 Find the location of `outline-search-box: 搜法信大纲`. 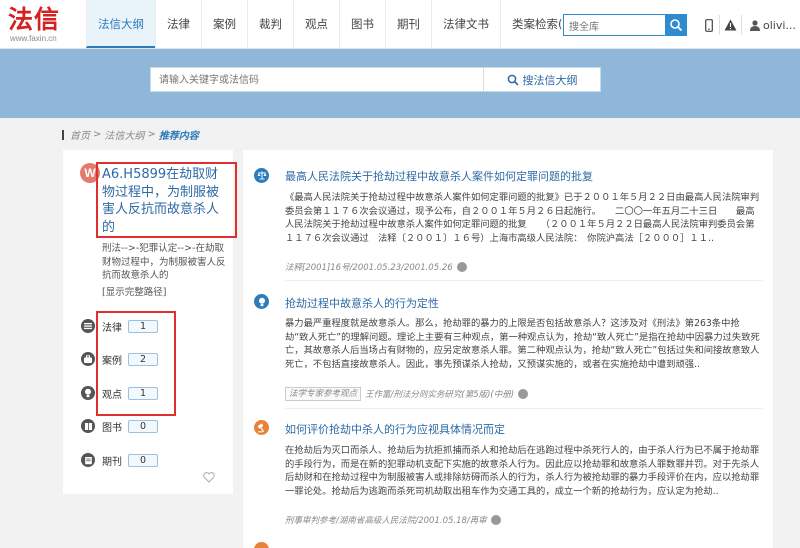

outline-search-box: 搜法信大纲 is located at coordinates (375, 79).